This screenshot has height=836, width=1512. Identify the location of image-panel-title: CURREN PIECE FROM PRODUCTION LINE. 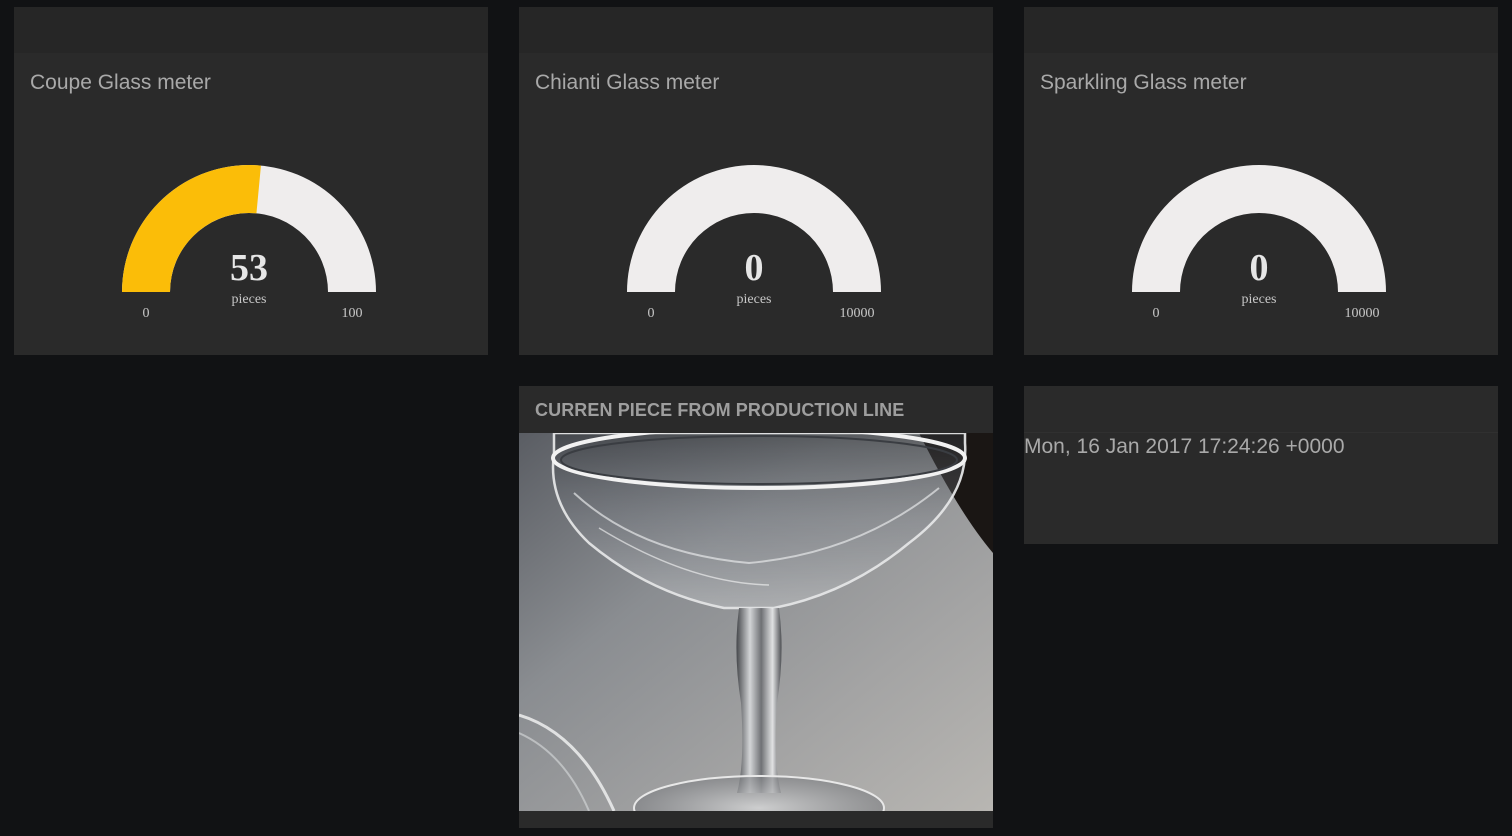
(720, 410).